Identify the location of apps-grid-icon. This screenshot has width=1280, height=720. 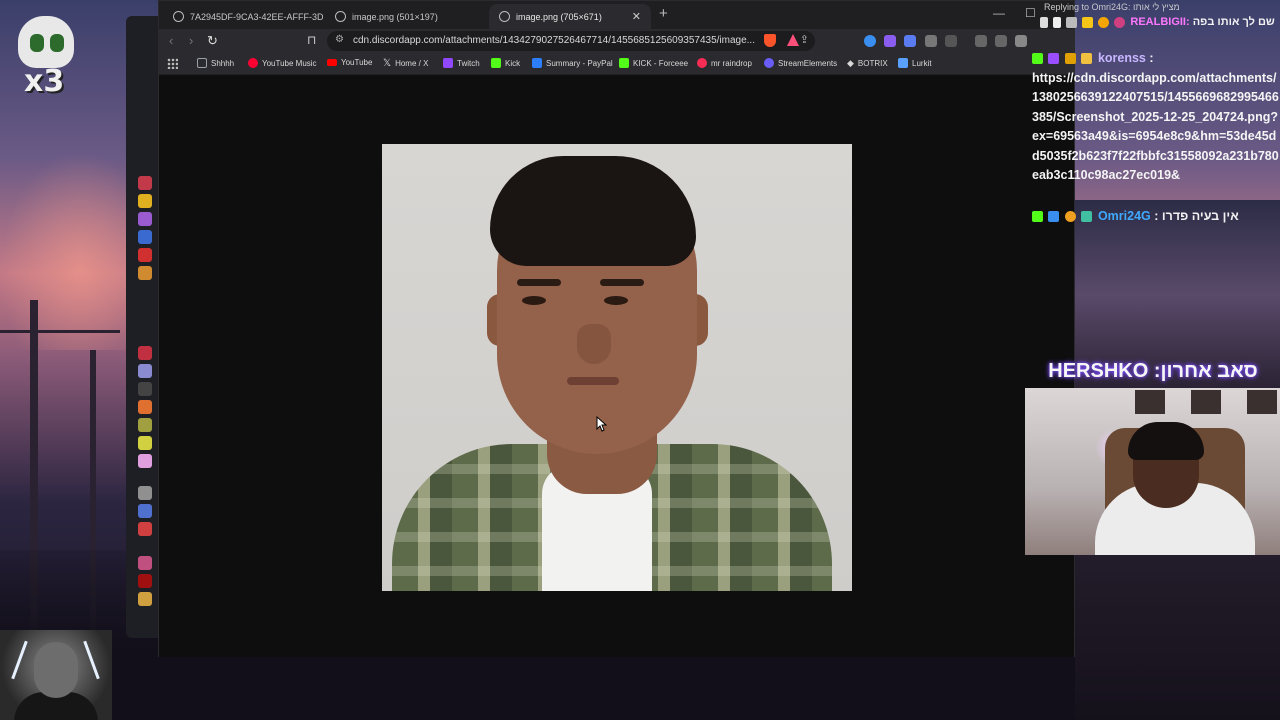
(172, 63).